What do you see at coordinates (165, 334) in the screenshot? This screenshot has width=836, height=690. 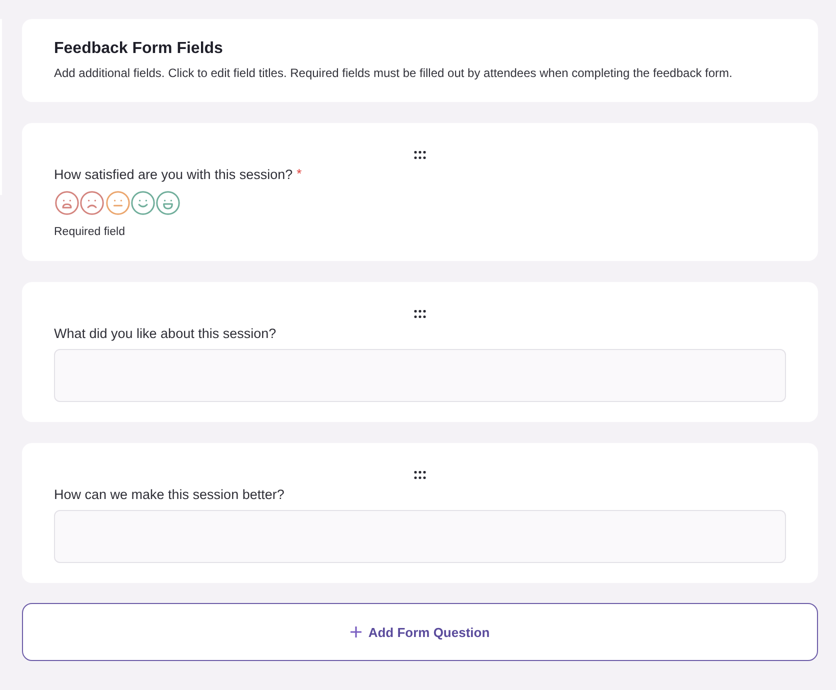 I see `question-label: What did you like about this session?` at bounding box center [165, 334].